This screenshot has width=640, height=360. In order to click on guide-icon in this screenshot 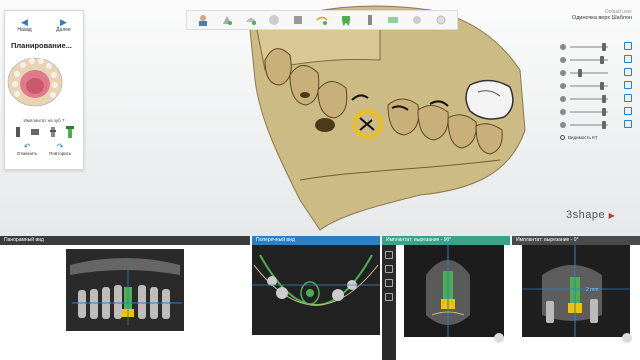, I will do `click(393, 20)`.